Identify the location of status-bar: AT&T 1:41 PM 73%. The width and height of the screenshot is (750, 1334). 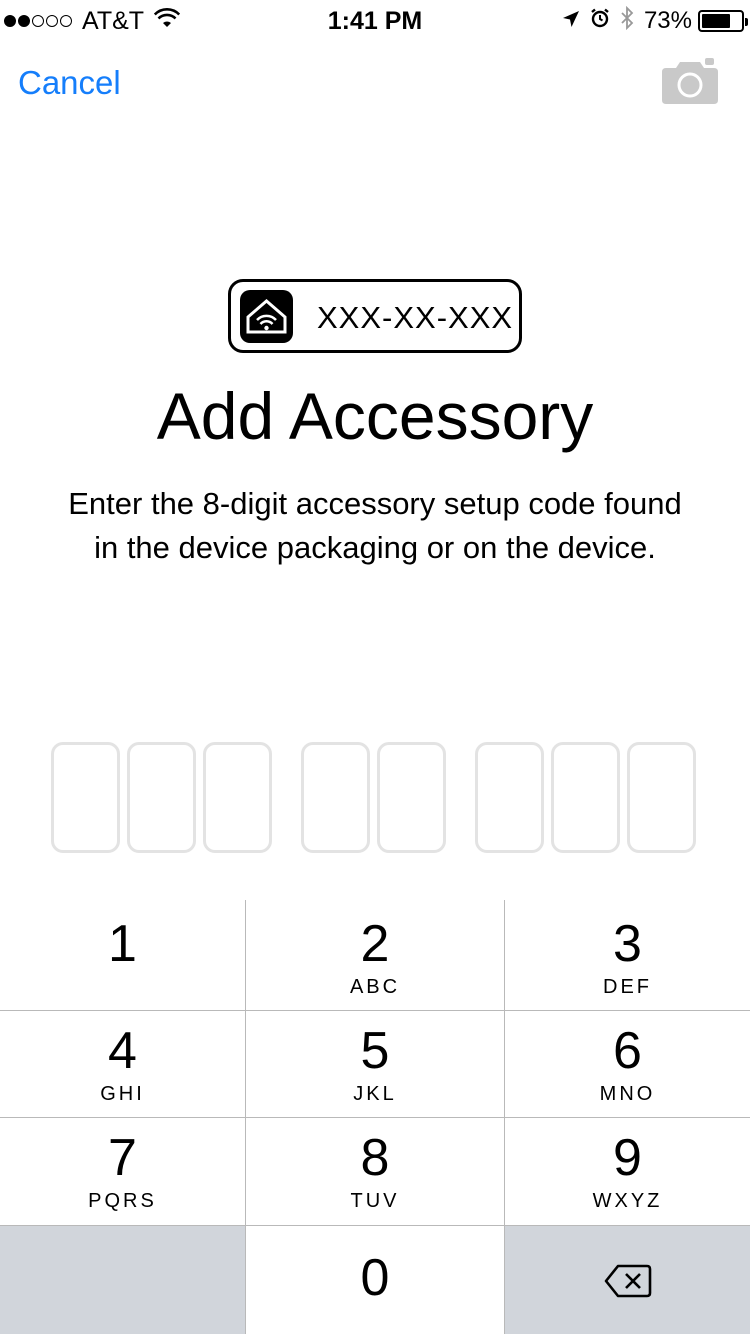
(375, 20).